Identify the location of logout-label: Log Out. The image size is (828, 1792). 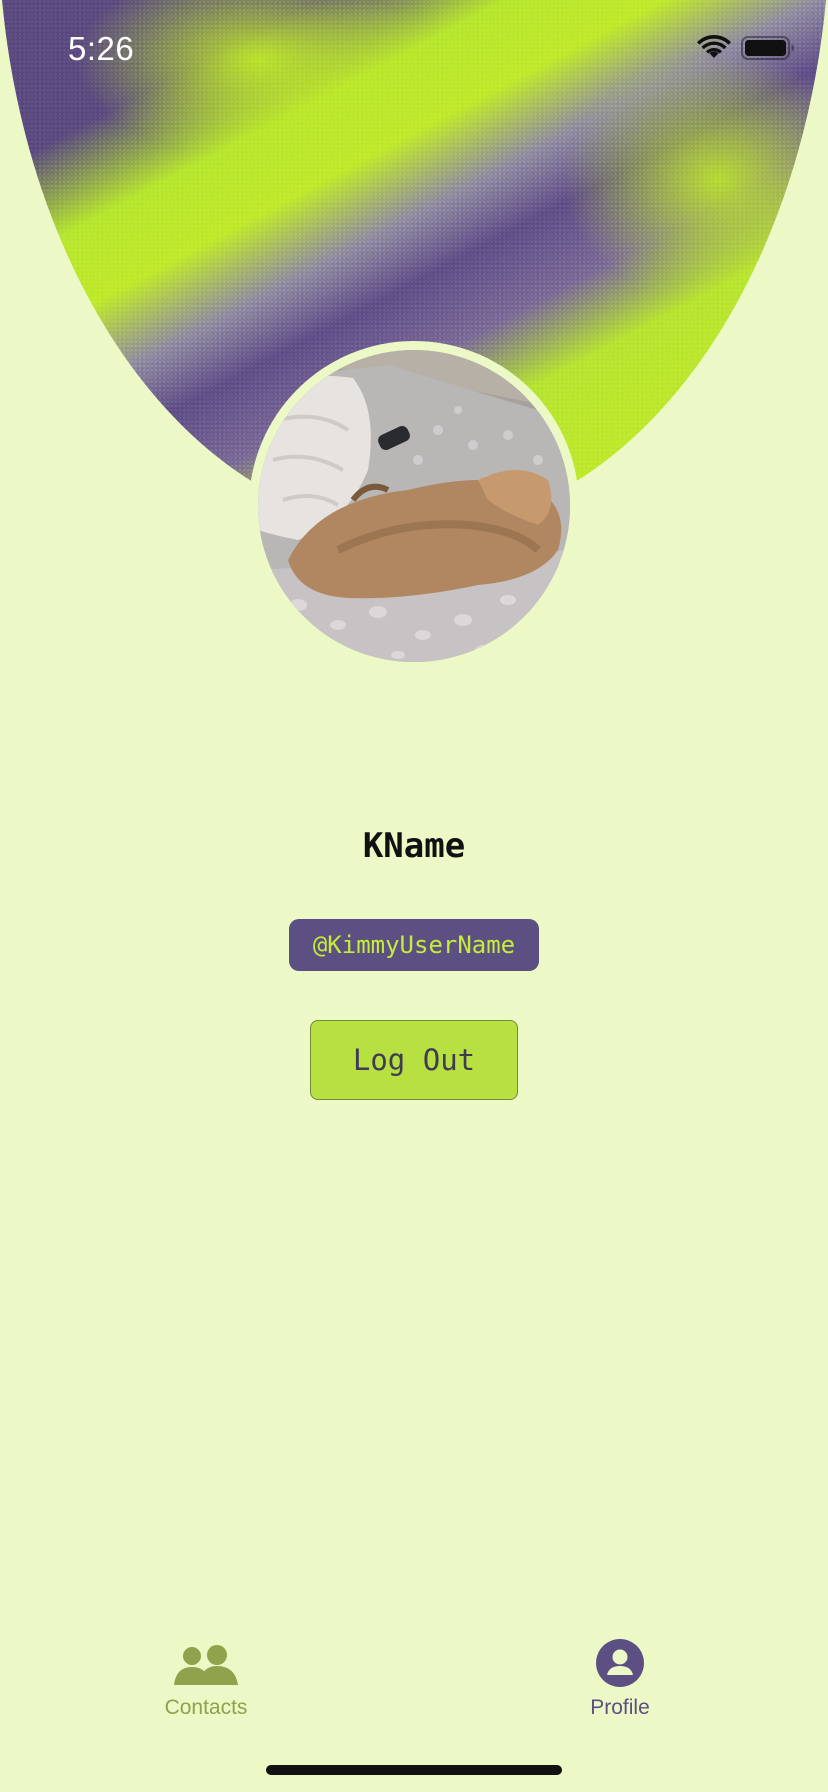
(414, 1060).